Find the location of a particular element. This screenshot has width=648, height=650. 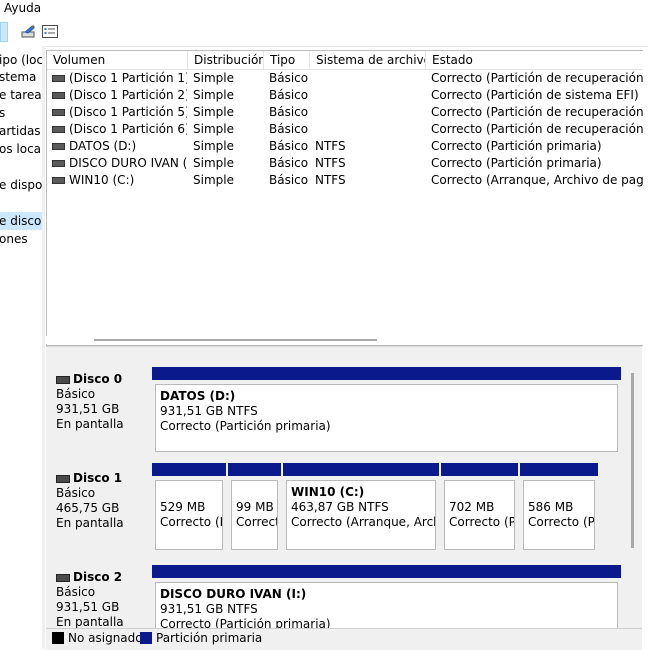

column-header-type: Tipo is located at coordinates (287, 60).